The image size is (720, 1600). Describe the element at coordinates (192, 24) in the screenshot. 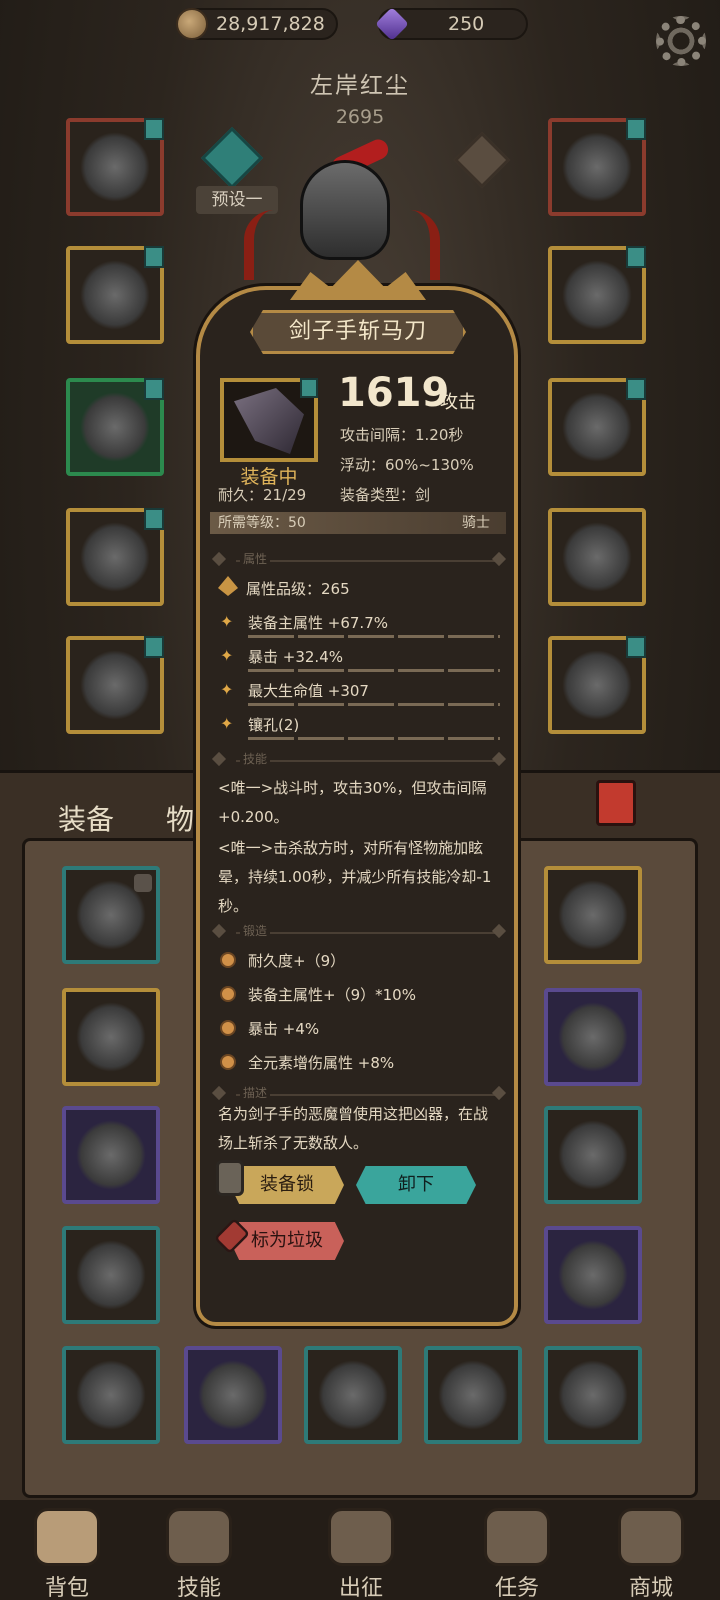

I see `coin-icon` at that location.